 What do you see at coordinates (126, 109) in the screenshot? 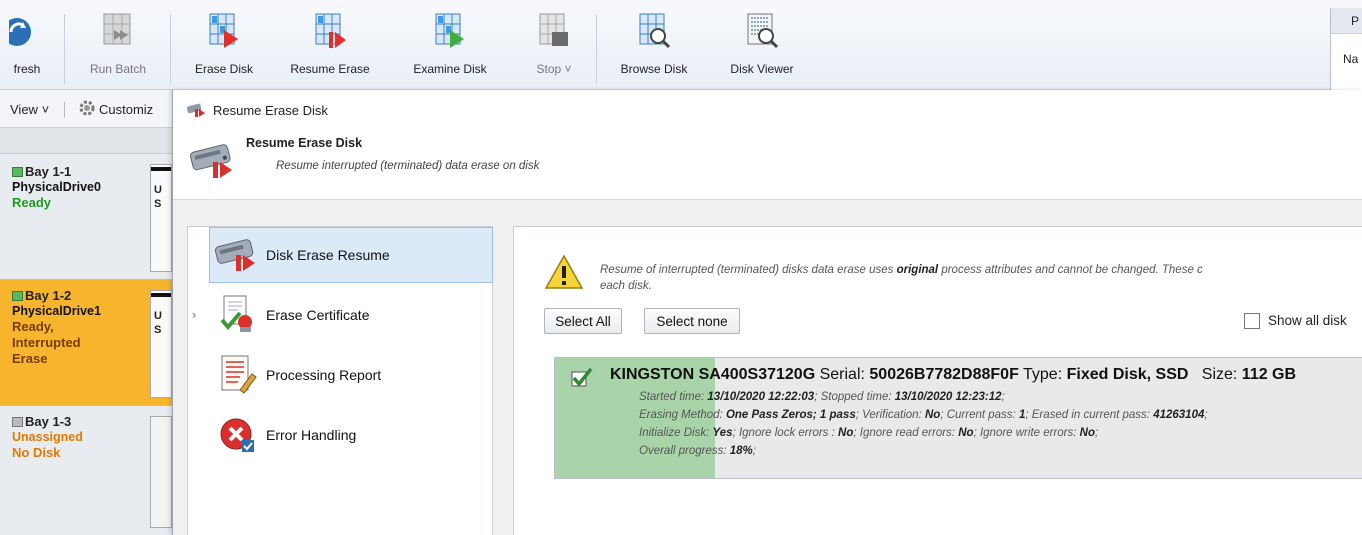
I see `customize-button: Customiz` at bounding box center [126, 109].